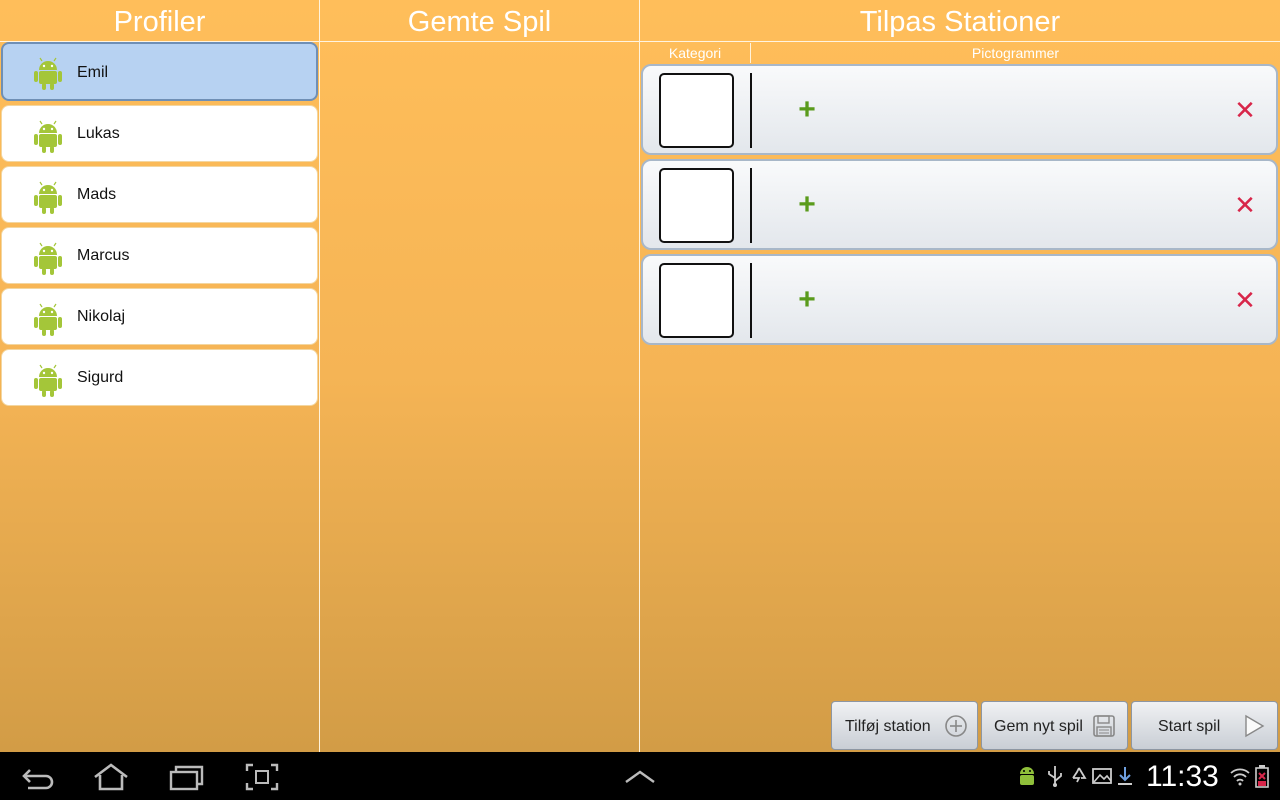 This screenshot has width=1280, height=800. I want to click on system-navigation-bar: 11:33, so click(640, 776).